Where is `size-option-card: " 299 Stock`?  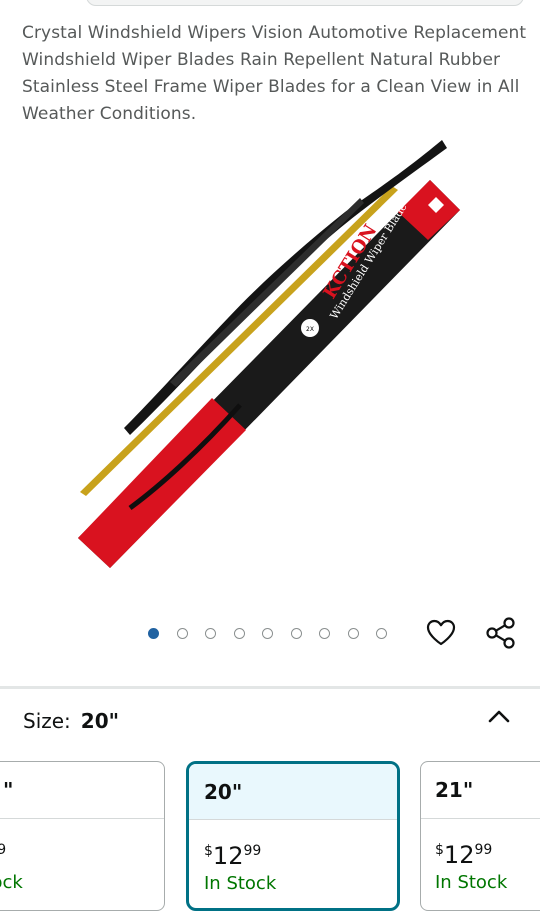
size-option-card: " 299 Stock is located at coordinates (82, 836).